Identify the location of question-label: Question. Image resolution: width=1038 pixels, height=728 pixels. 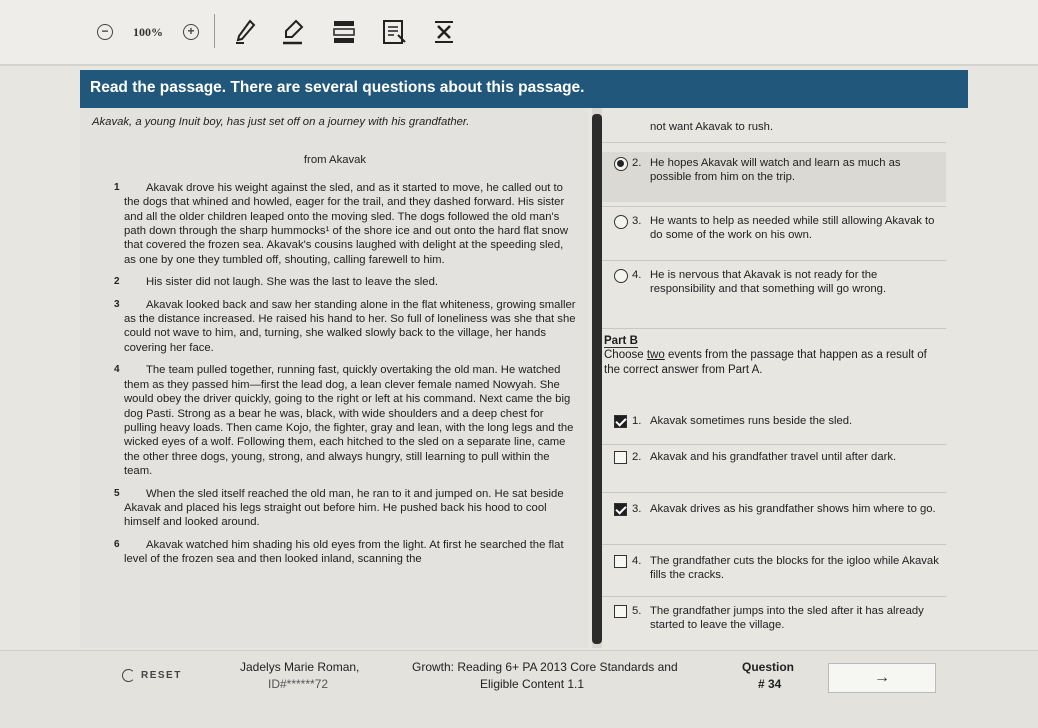
(768, 667).